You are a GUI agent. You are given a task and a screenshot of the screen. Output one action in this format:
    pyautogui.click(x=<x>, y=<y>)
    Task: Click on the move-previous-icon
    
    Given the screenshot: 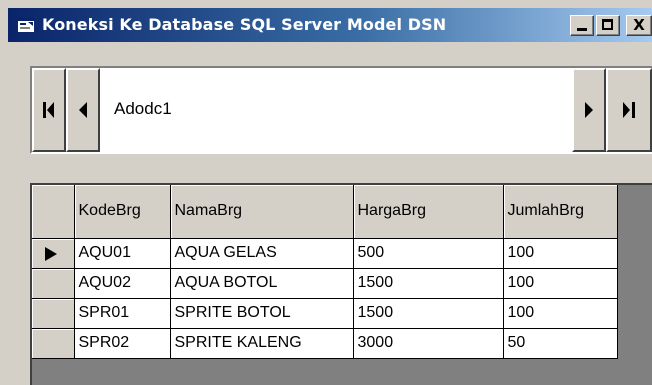 What is the action you would take?
    pyautogui.click(x=83, y=110)
    